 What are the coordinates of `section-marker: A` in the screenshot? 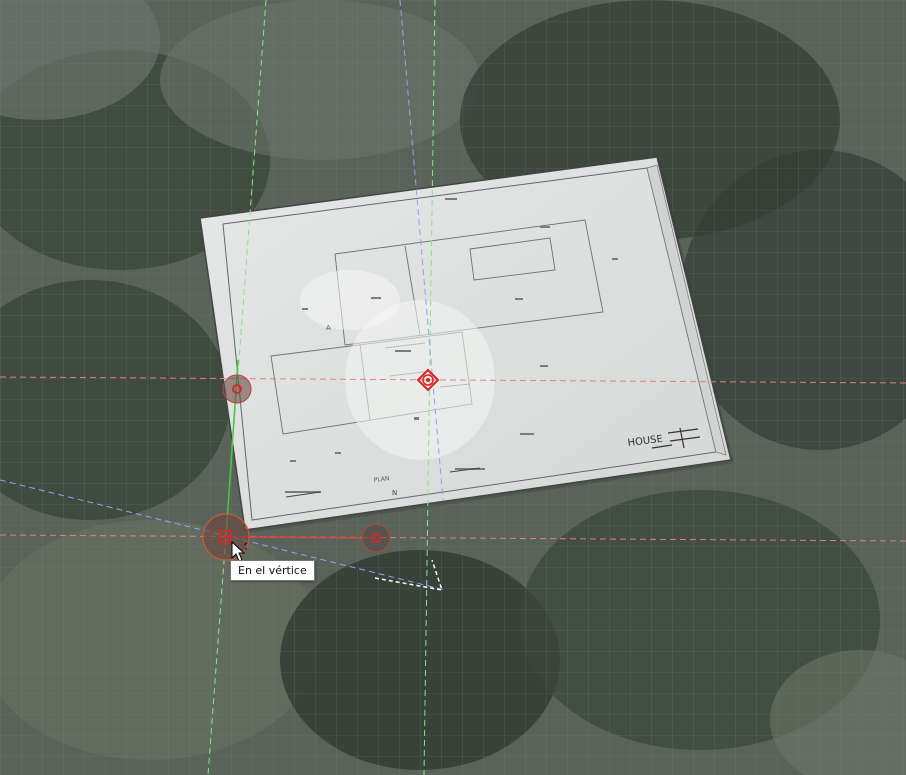 It's located at (328, 328).